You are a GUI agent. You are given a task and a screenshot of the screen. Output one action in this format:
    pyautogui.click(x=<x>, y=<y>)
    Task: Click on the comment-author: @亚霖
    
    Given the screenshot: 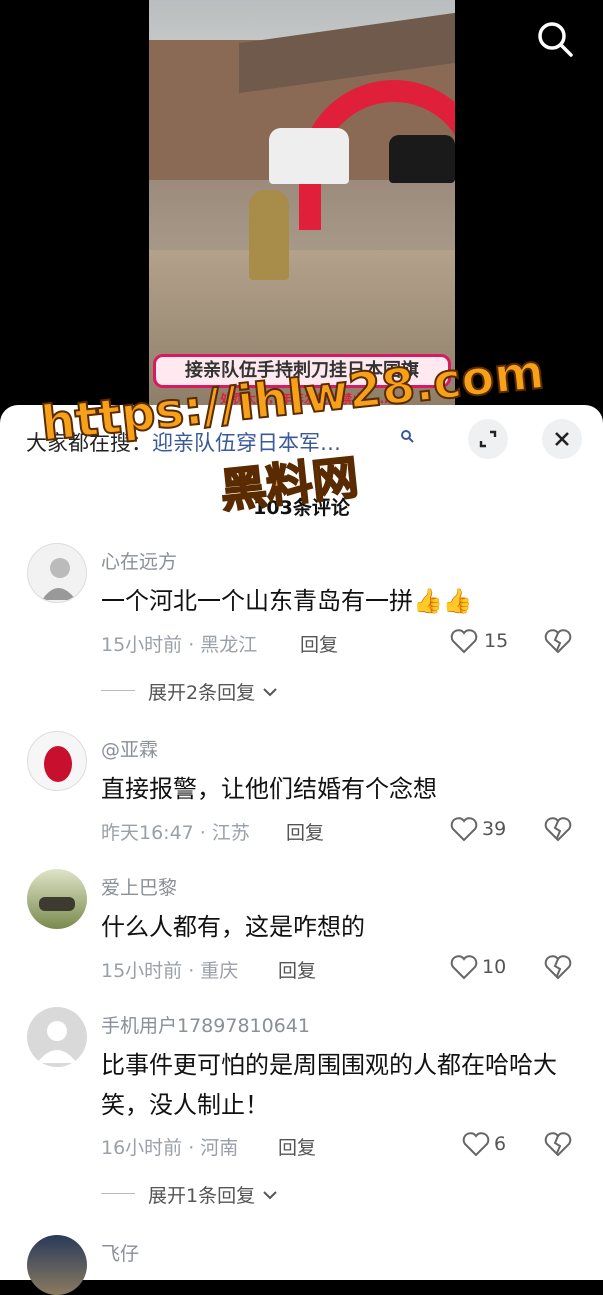 What is the action you would take?
    pyautogui.click(x=129, y=748)
    